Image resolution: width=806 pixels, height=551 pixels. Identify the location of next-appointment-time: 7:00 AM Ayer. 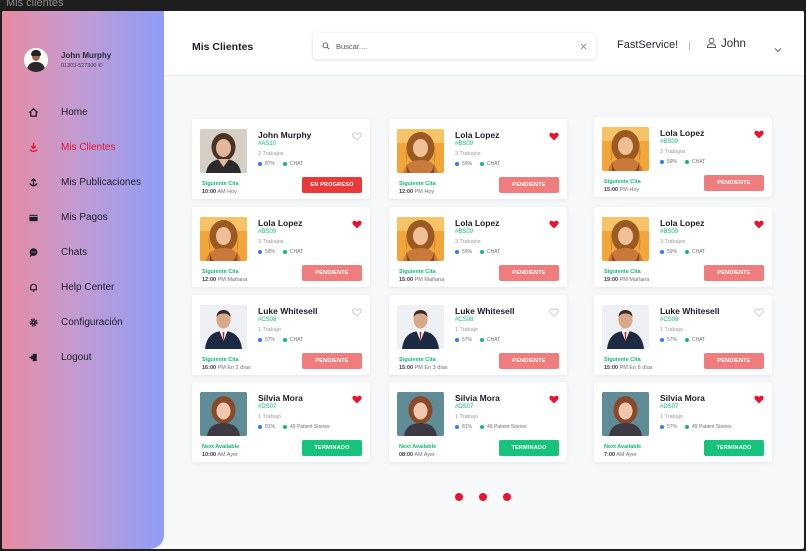
(620, 455).